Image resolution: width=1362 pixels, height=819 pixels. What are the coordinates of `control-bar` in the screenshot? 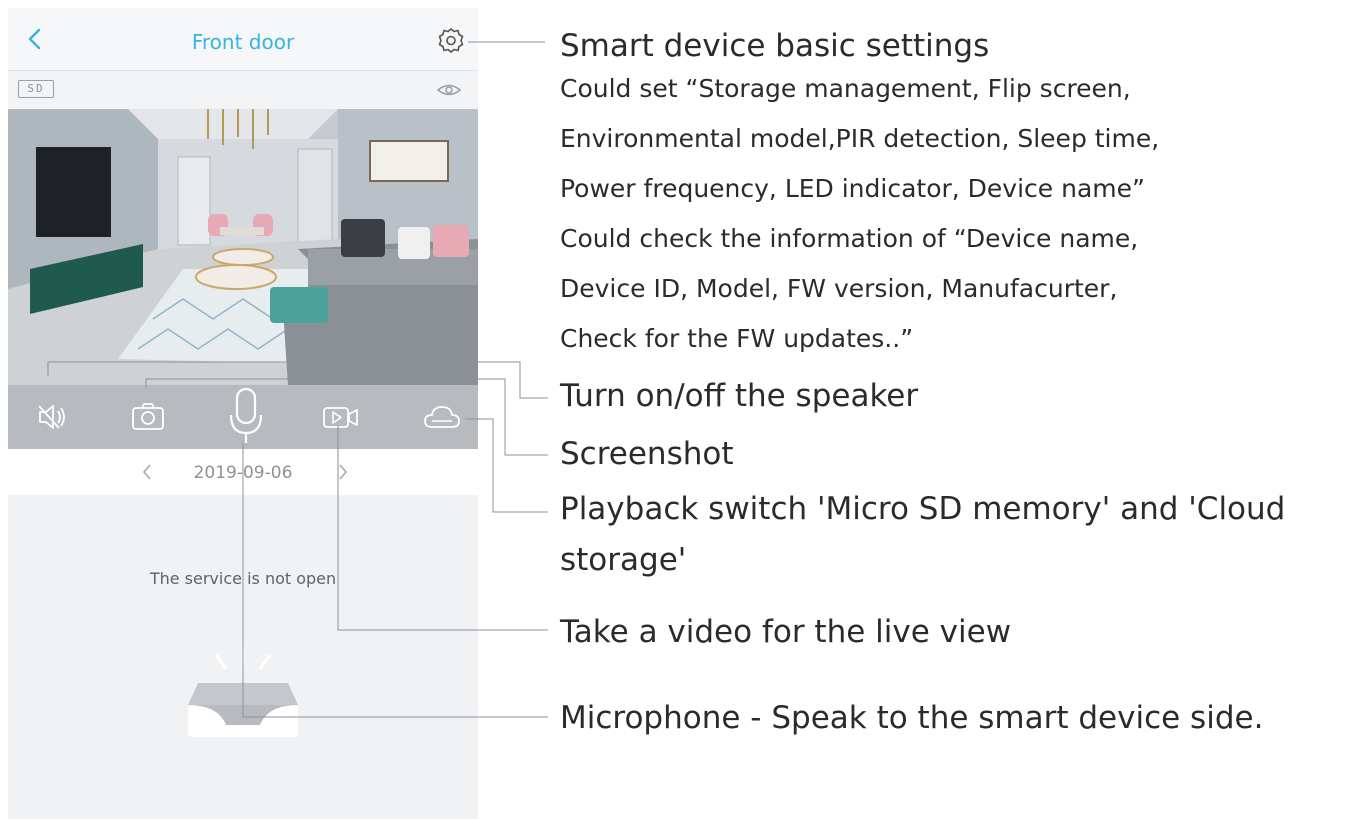 It's located at (243, 417).